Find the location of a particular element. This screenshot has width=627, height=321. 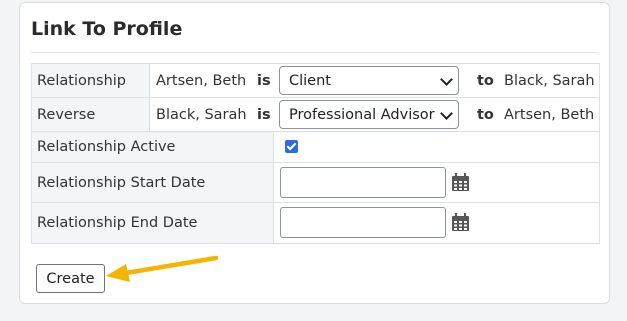

arrow-pointer-icon is located at coordinates (162, 268).